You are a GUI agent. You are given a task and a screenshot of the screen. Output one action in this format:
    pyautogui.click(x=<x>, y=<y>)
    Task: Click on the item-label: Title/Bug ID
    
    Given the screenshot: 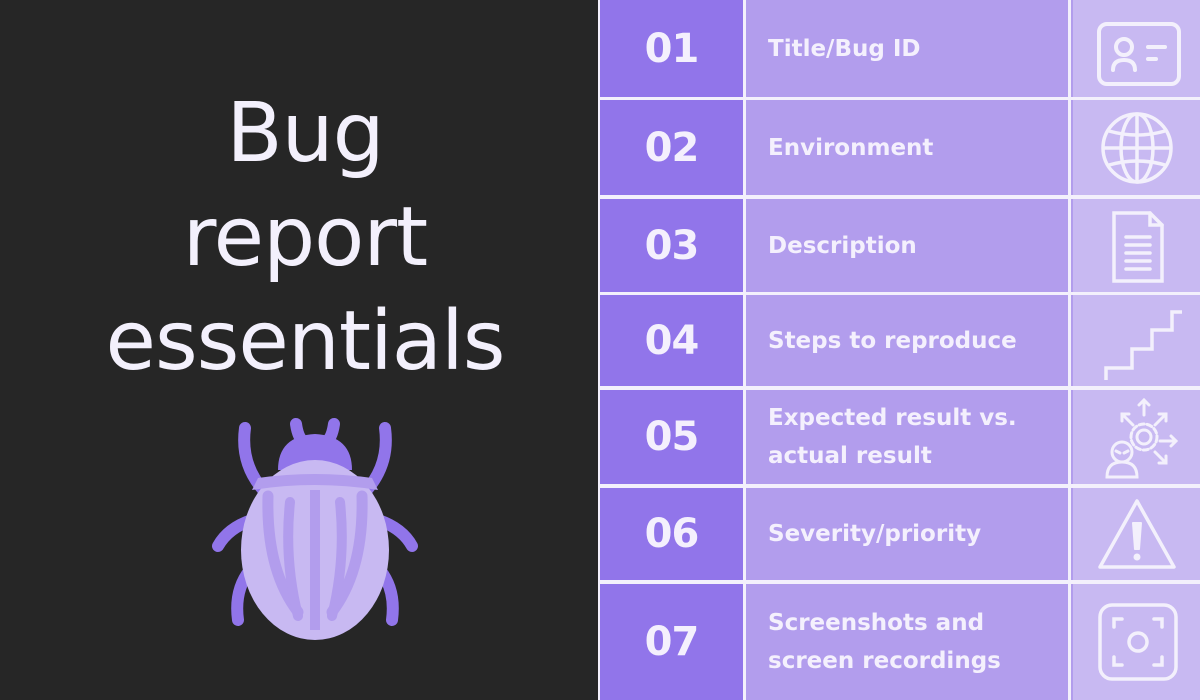 What is the action you would take?
    pyautogui.click(x=907, y=48)
    